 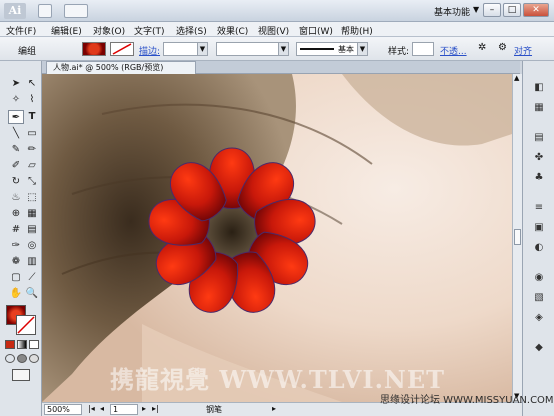 What do you see at coordinates (32, 262) in the screenshot?
I see `column-graph-tool-icon: ▥` at bounding box center [32, 262].